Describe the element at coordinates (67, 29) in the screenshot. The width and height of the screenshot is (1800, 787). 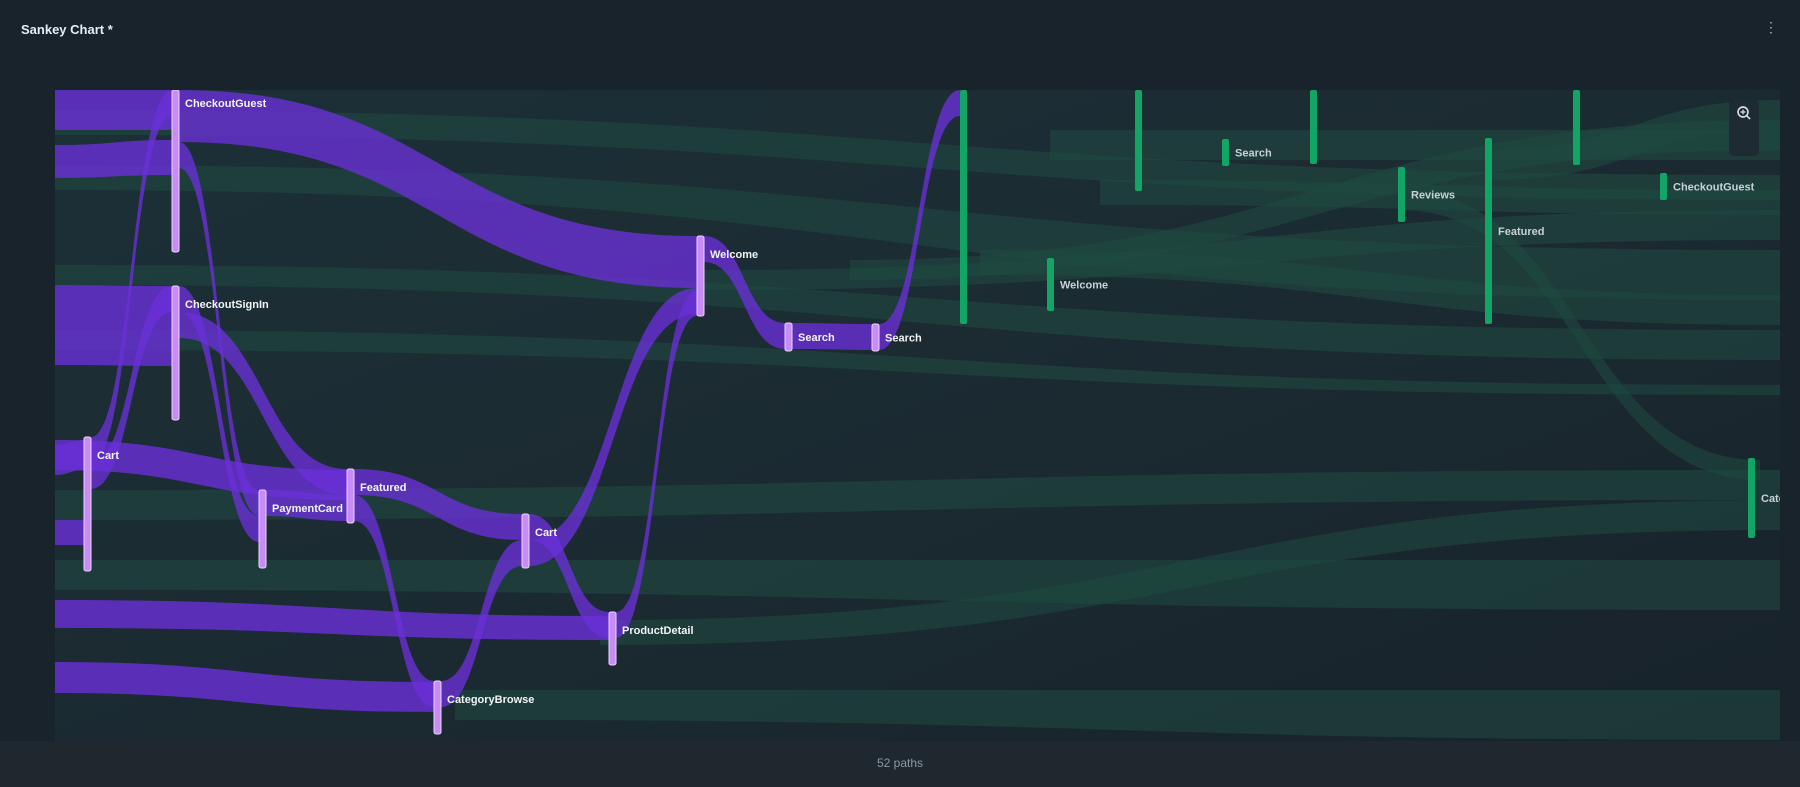
I see `panel-title: Sankey Chart *` at that location.